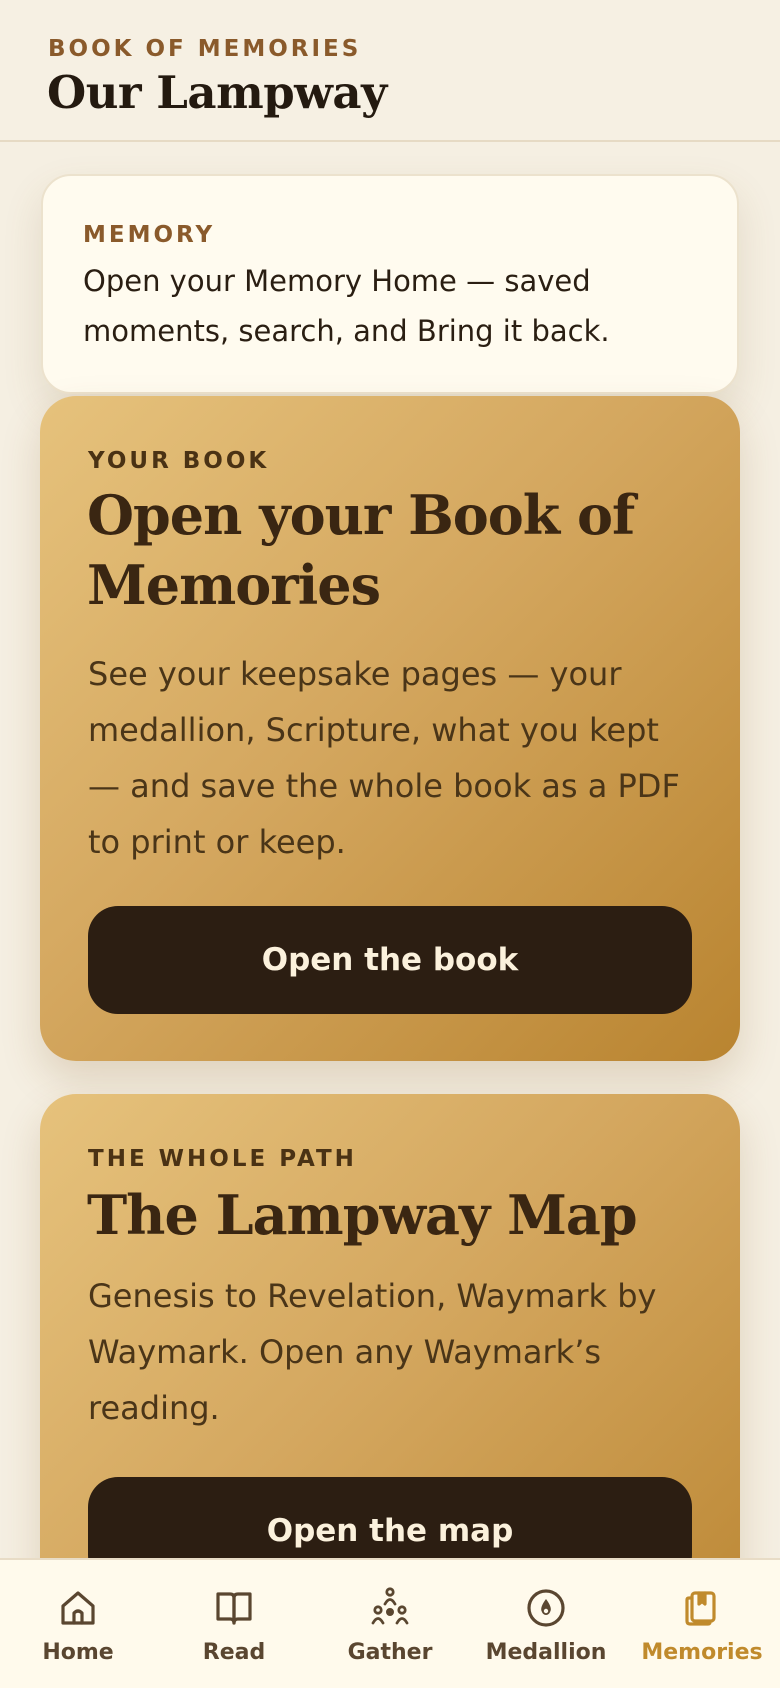 The width and height of the screenshot is (780, 1688). I want to click on medallion-icon, so click(546, 1608).